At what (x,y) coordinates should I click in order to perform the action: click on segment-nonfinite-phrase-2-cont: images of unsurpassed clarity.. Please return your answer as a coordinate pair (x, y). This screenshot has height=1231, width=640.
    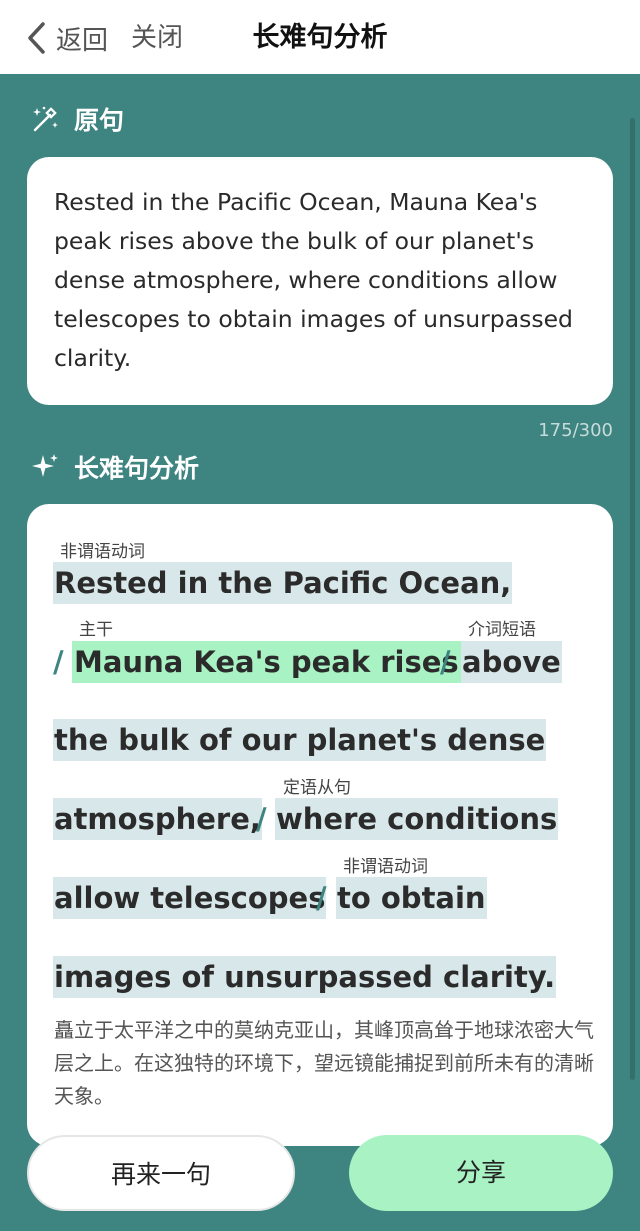
    Looking at the image, I should click on (305, 977).